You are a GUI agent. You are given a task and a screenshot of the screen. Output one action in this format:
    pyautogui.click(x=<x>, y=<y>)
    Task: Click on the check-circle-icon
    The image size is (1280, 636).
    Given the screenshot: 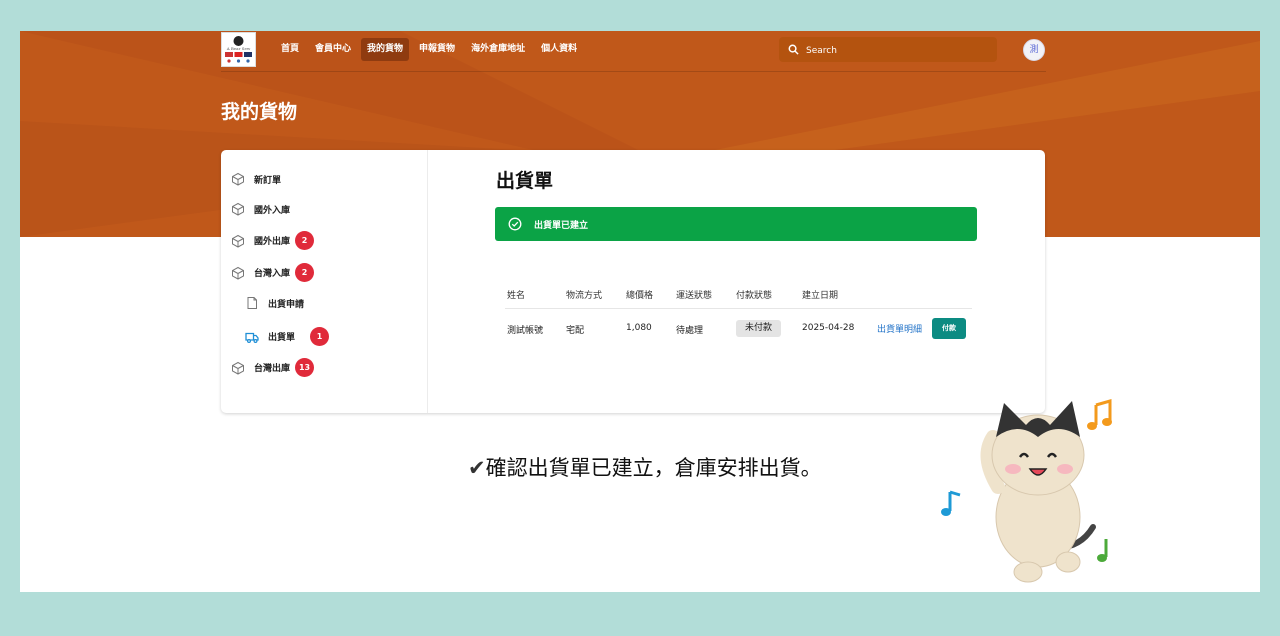 What is the action you would take?
    pyautogui.click(x=515, y=224)
    